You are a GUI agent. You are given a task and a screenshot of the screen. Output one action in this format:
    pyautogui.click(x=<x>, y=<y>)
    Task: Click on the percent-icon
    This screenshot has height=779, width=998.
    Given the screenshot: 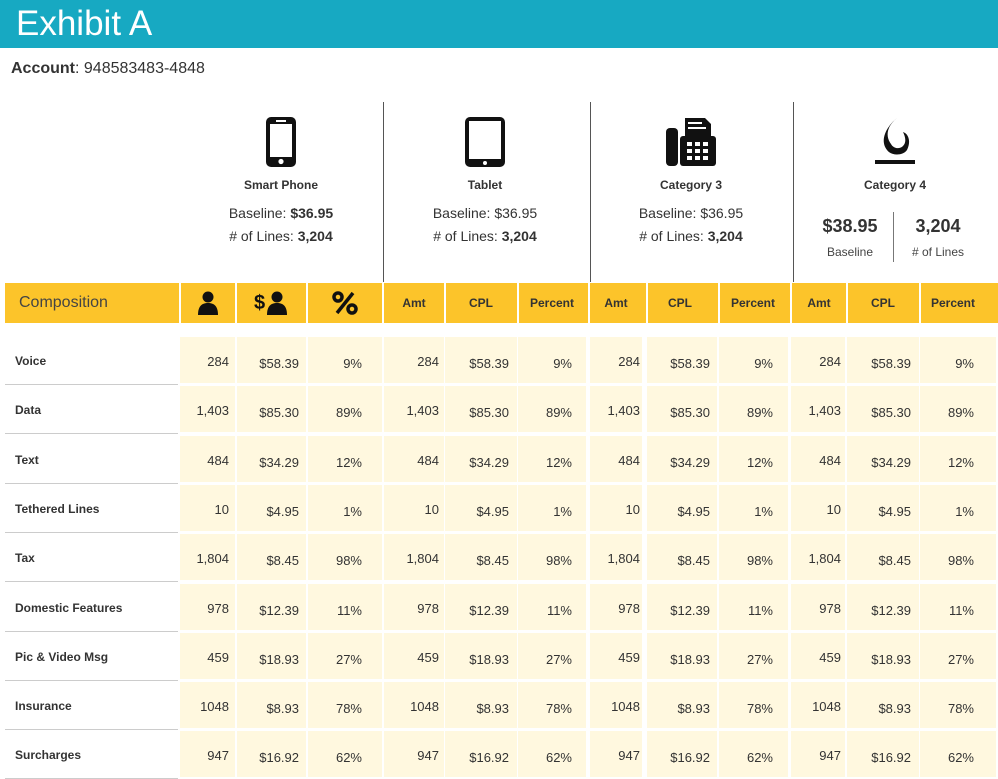 What is the action you would take?
    pyautogui.click(x=345, y=303)
    